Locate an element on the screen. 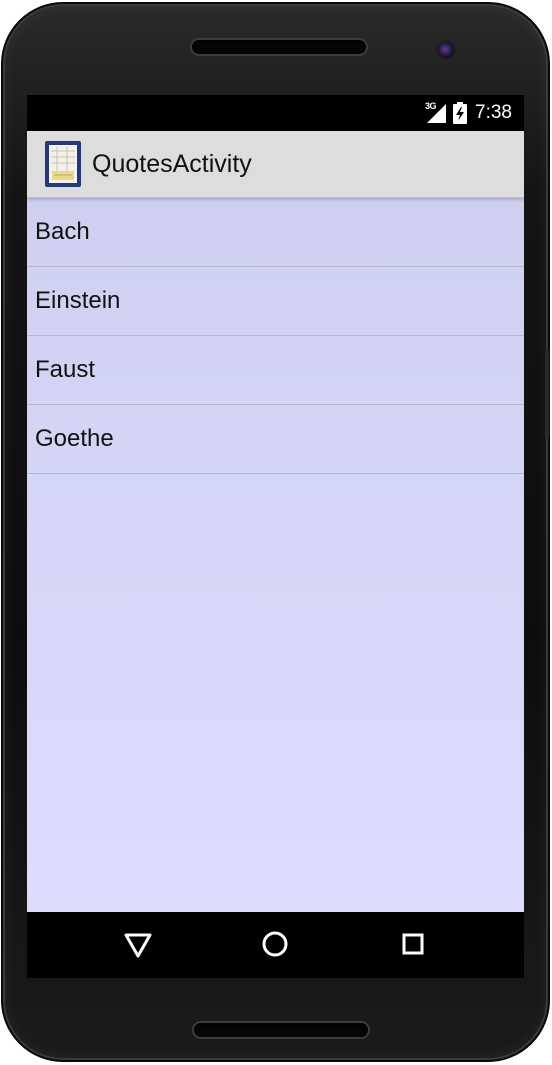 This screenshot has width=552, height=1065. list-item-label: Bach is located at coordinates (62, 231).